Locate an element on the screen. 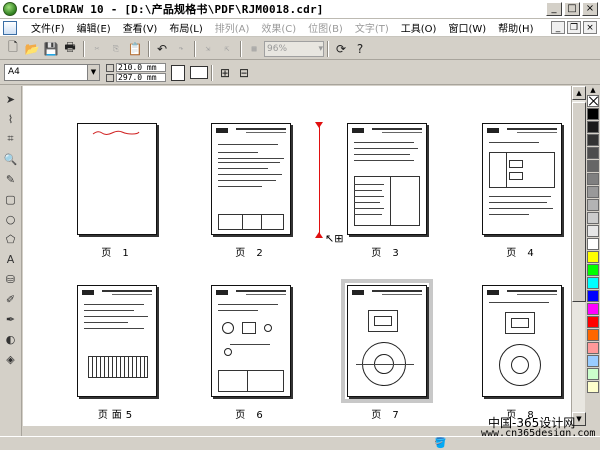 Image resolution: width=600 pixels, height=450 pixels. menu-layout: 布局(L) is located at coordinates (185, 27).